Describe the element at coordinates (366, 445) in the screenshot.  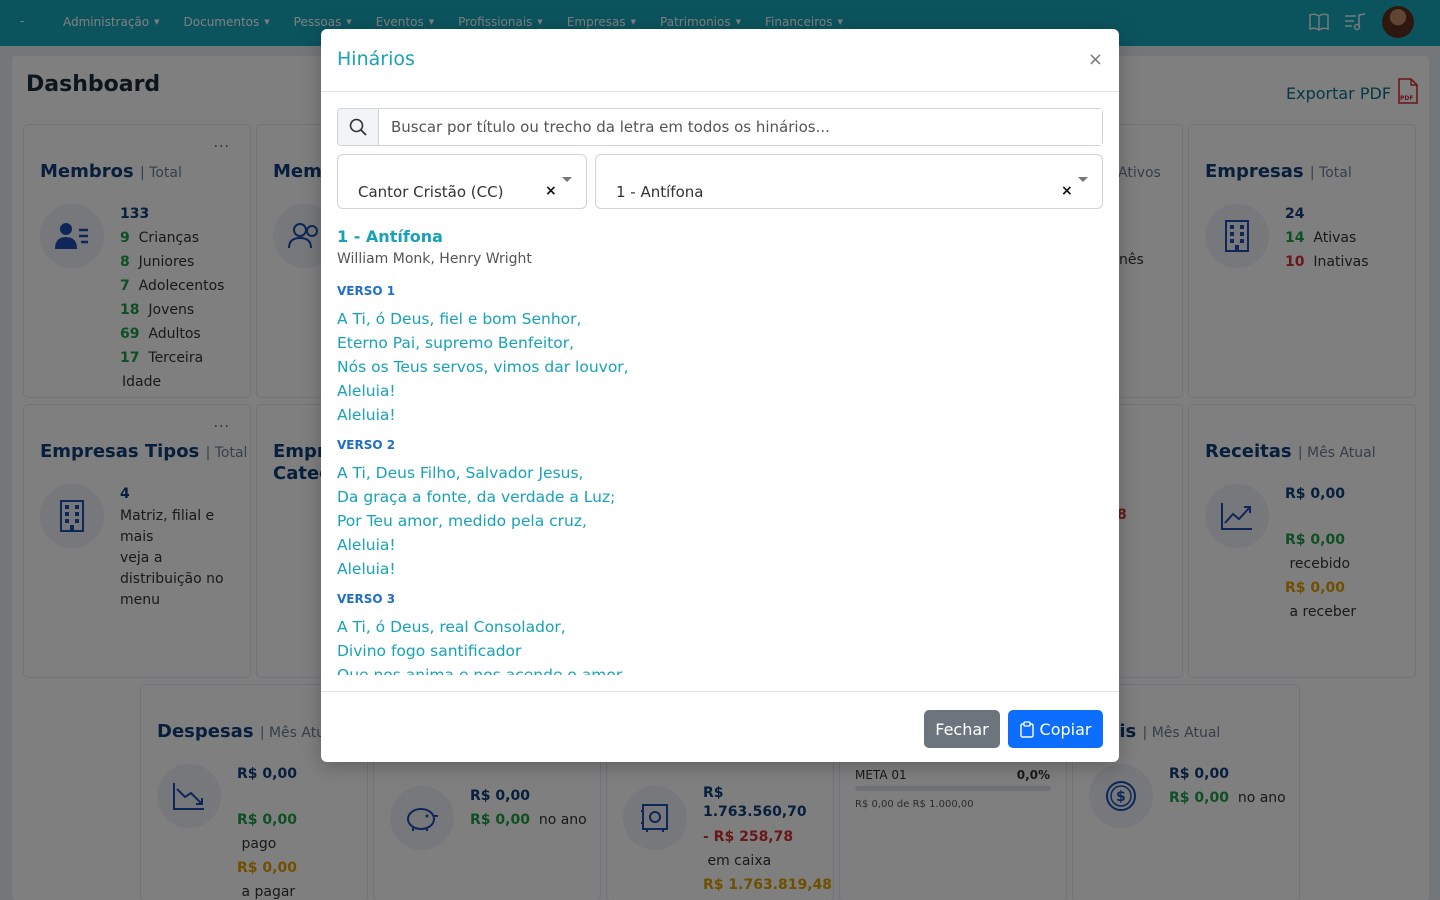
I see `verse-label: VERSO 2` at that location.